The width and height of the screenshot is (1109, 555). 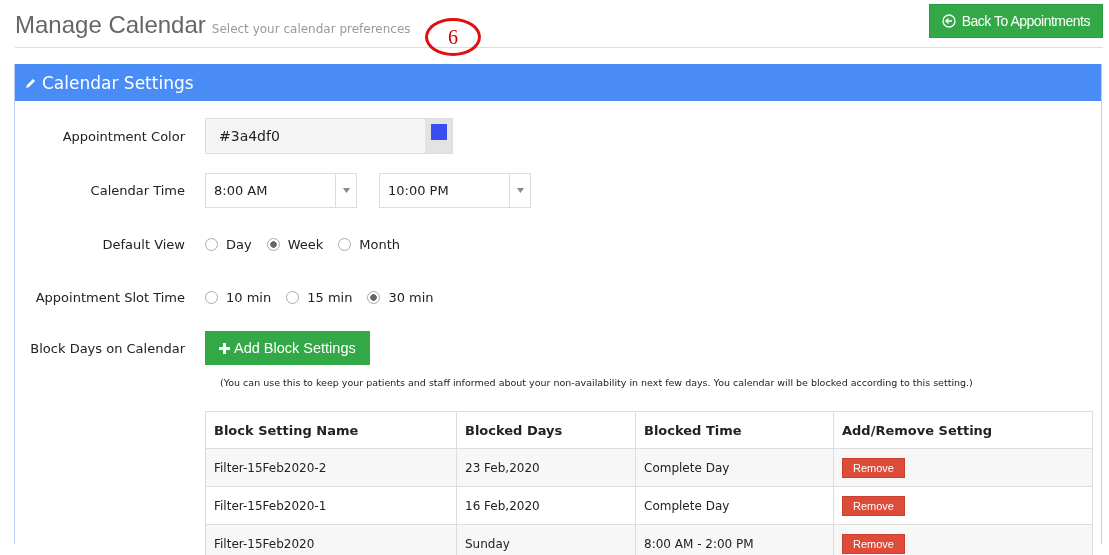 What do you see at coordinates (331, 505) in the screenshot?
I see `table-cell: Filter-15Feb2020-1` at bounding box center [331, 505].